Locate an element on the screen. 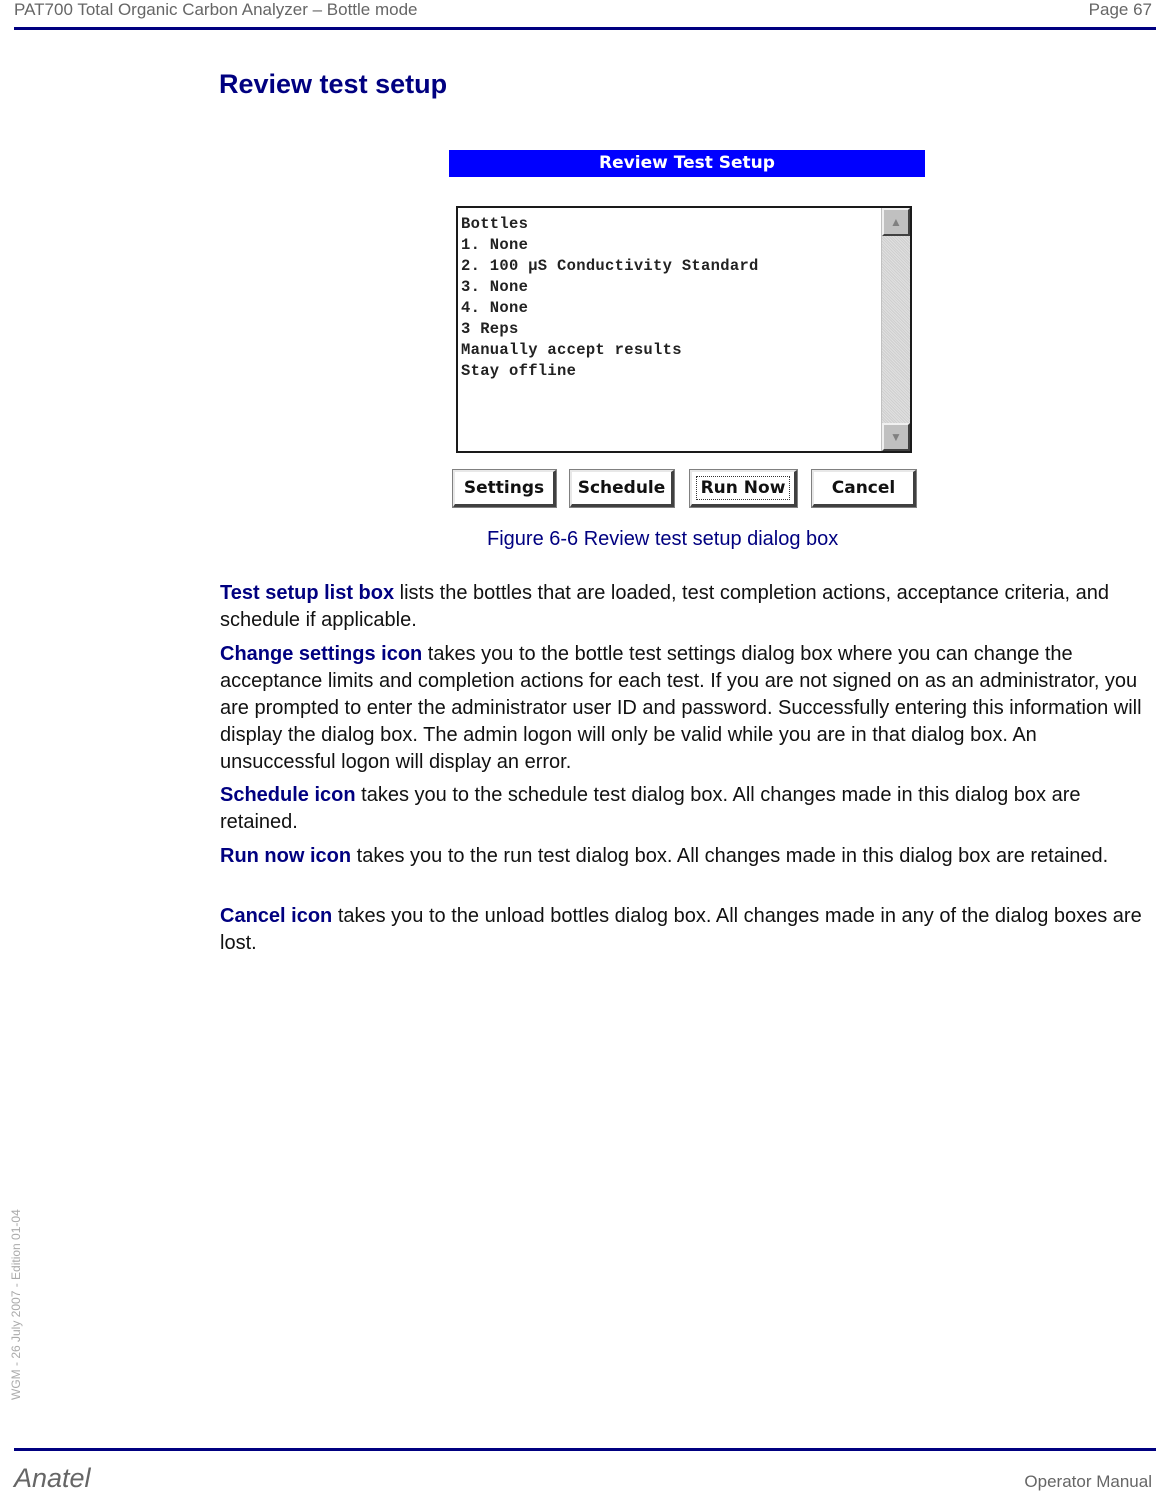 The image size is (1156, 1495). header-divider is located at coordinates (585, 28).